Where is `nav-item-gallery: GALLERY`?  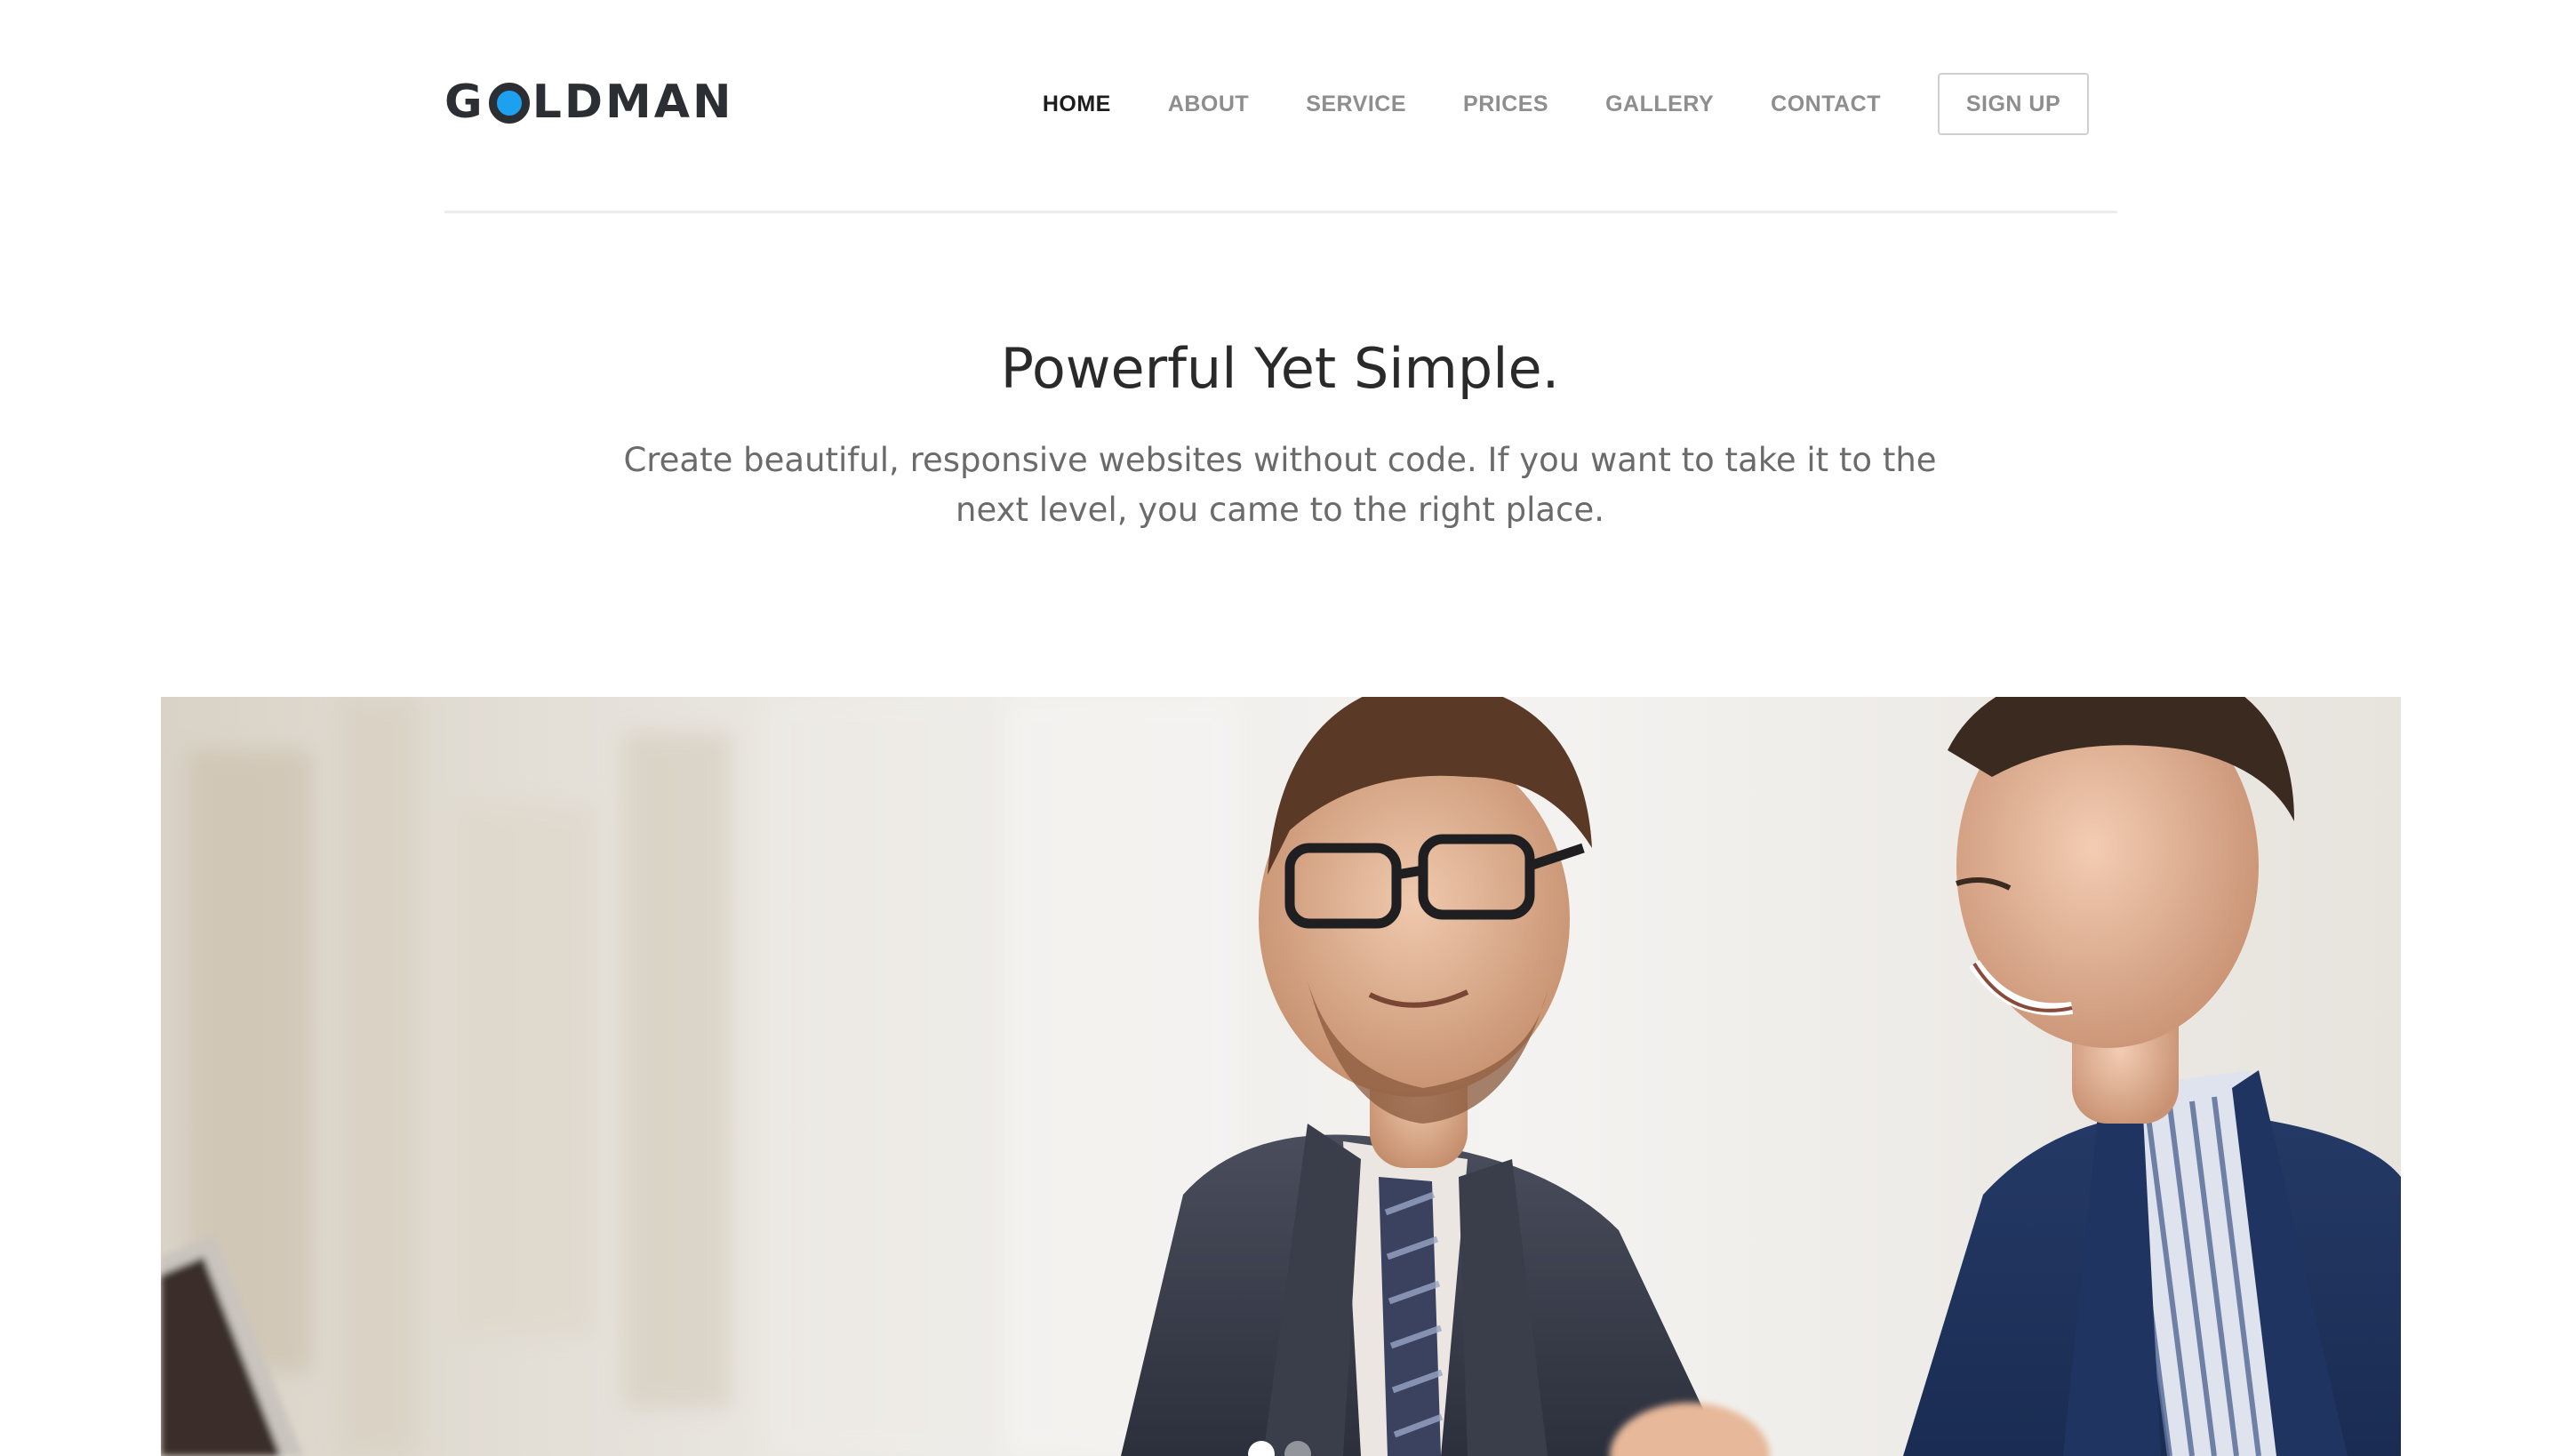 nav-item-gallery: GALLERY is located at coordinates (1659, 104).